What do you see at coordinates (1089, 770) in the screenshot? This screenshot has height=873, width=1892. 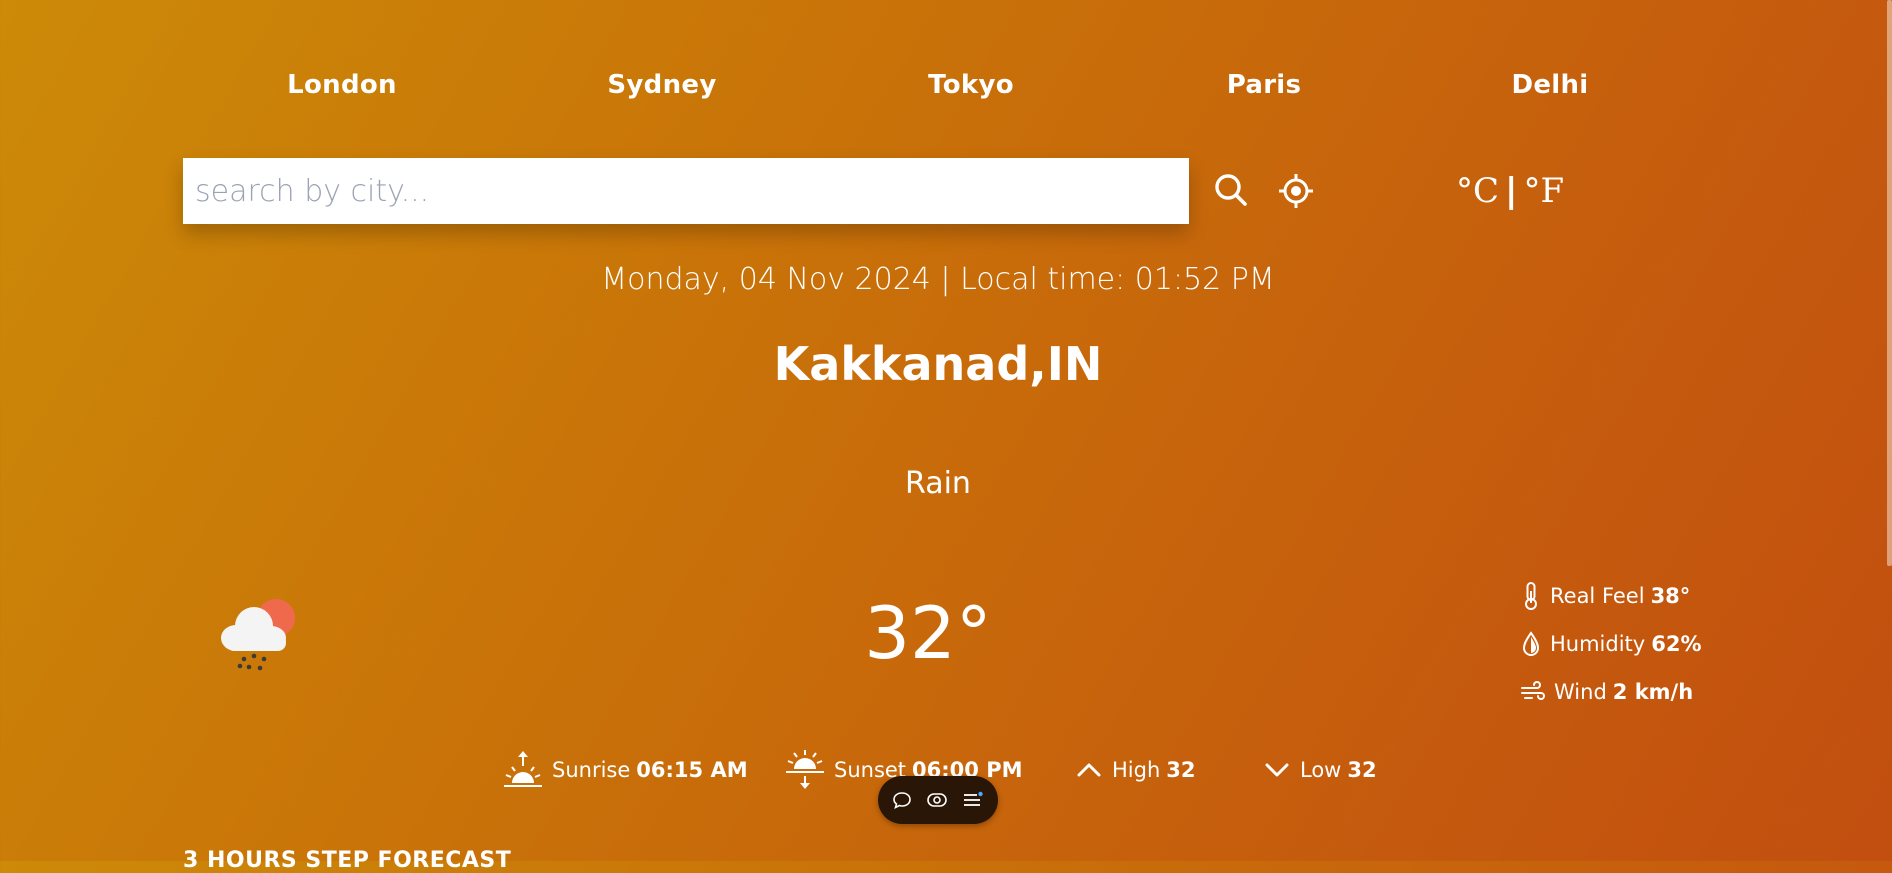 I see `chevron-up-icon` at bounding box center [1089, 770].